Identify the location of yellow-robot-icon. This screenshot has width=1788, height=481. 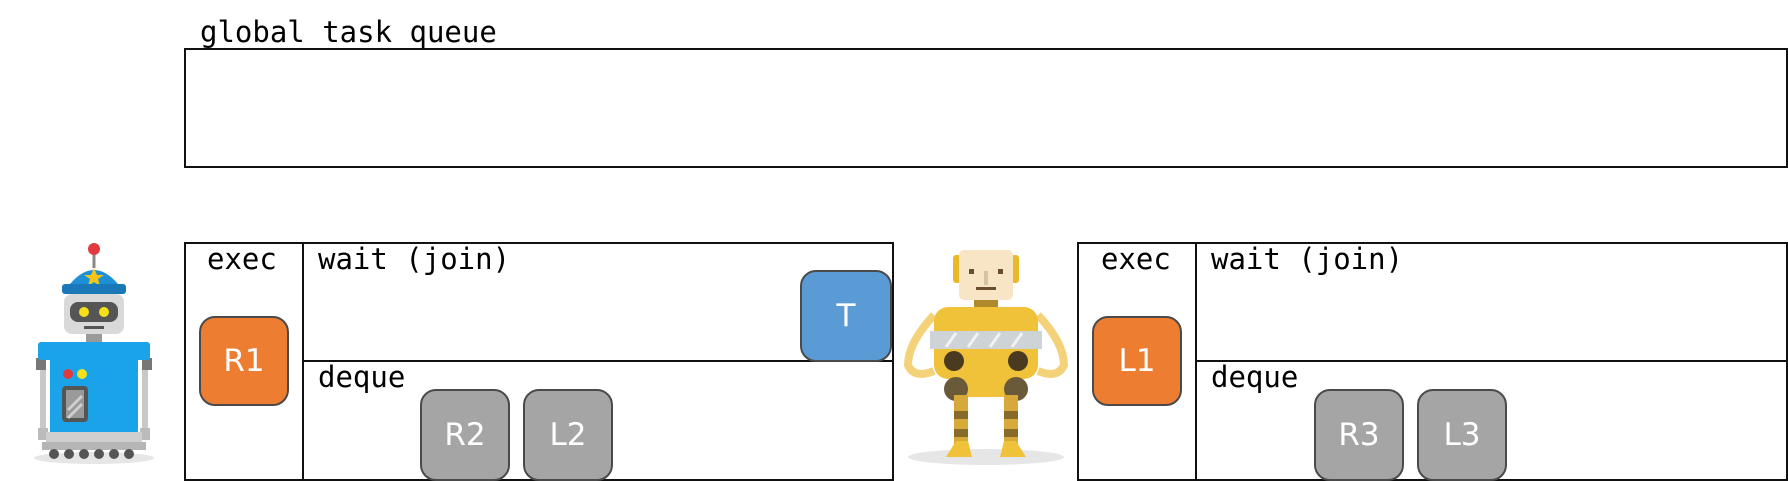
(986, 357).